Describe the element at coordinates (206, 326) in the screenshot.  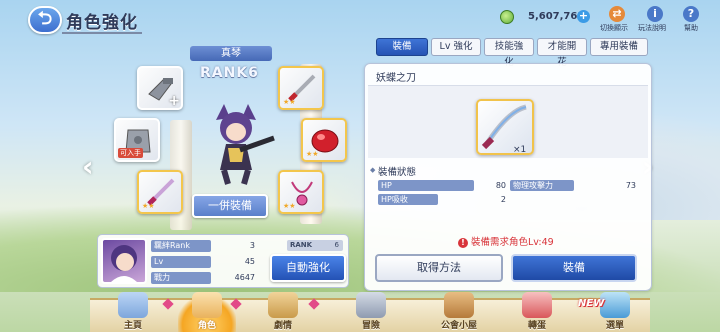
I see `nav-character-label: 角色` at that location.